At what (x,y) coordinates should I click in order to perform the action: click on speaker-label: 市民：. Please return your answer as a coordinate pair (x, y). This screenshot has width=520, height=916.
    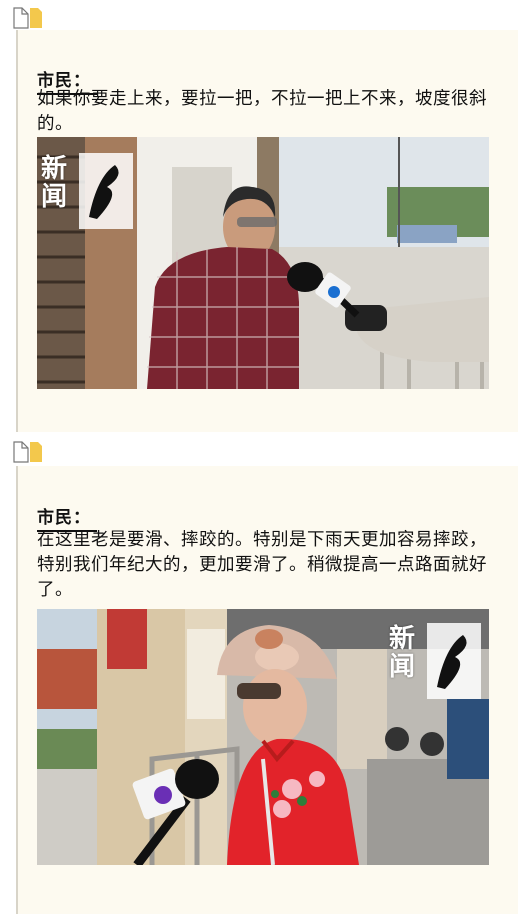
    Looking at the image, I should click on (67, 517).